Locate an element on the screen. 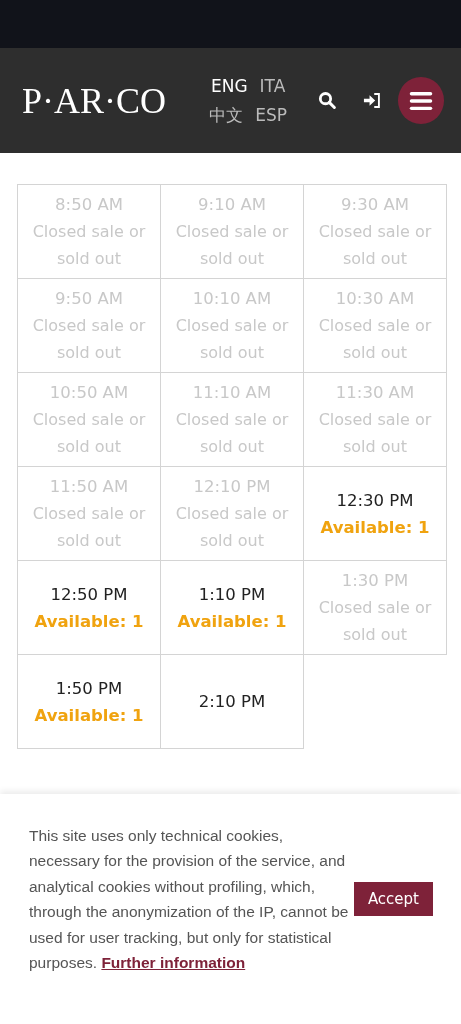  cookie-notice: This site uses only technical cookies, necessary for the provision of the service, and analytical cookies without profiling, which, through the anonymization of the IP, cannot be used for user tracking, but only for statistical purposes. Further information is located at coordinates (189, 899).